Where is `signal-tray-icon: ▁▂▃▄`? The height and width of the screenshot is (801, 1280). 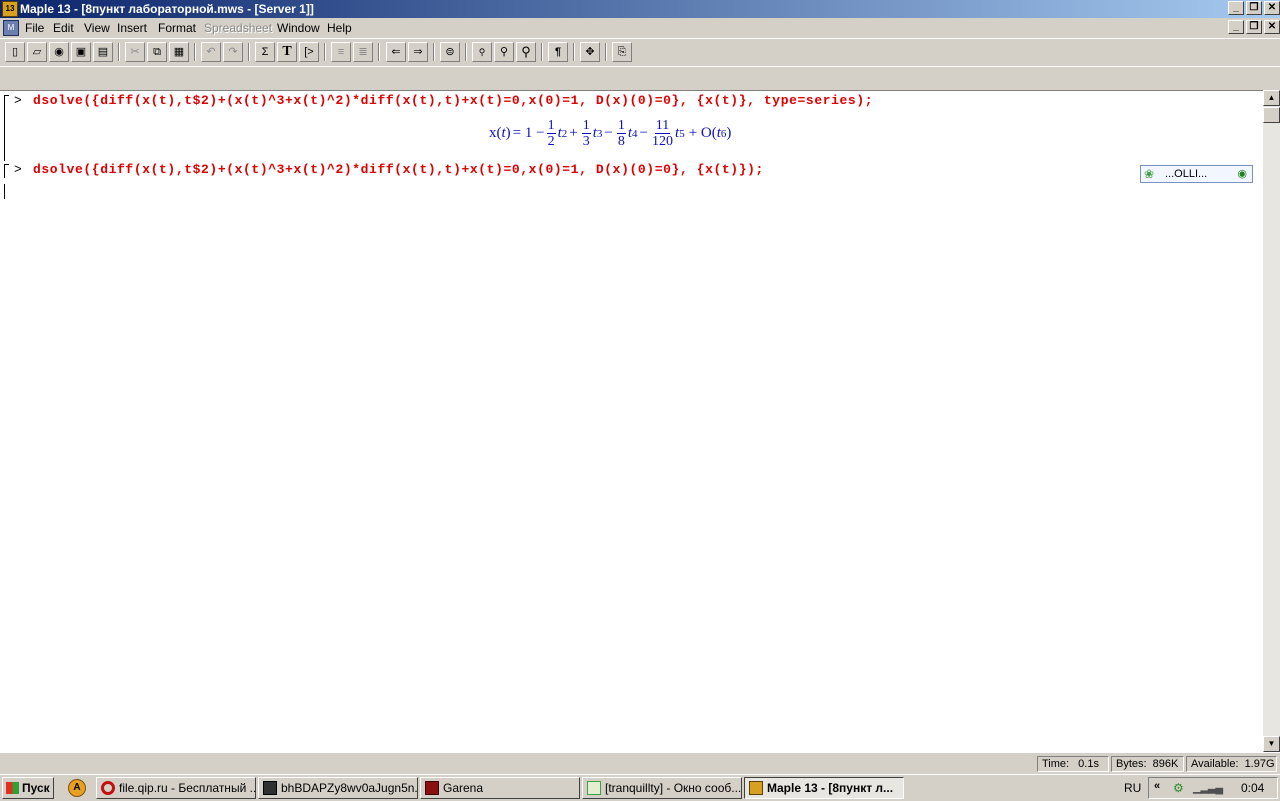
signal-tray-icon: ▁▂▃▄ is located at coordinates (1208, 787).